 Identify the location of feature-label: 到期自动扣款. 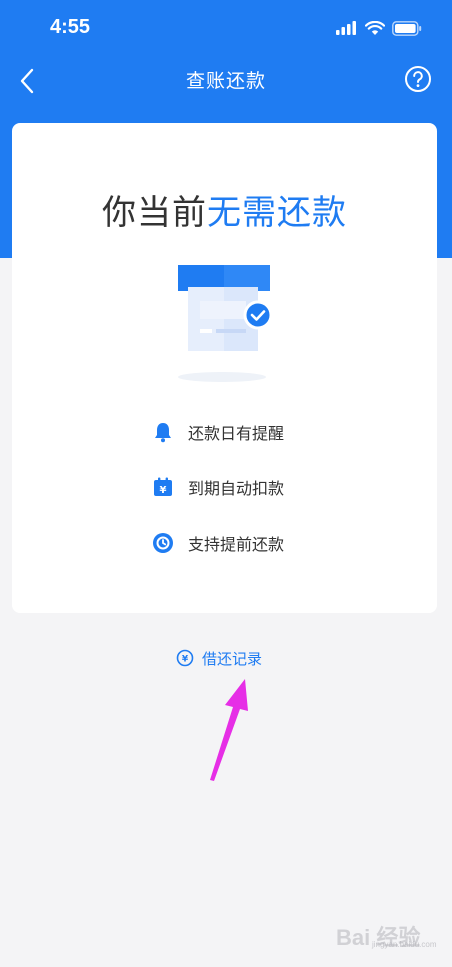
(236, 488).